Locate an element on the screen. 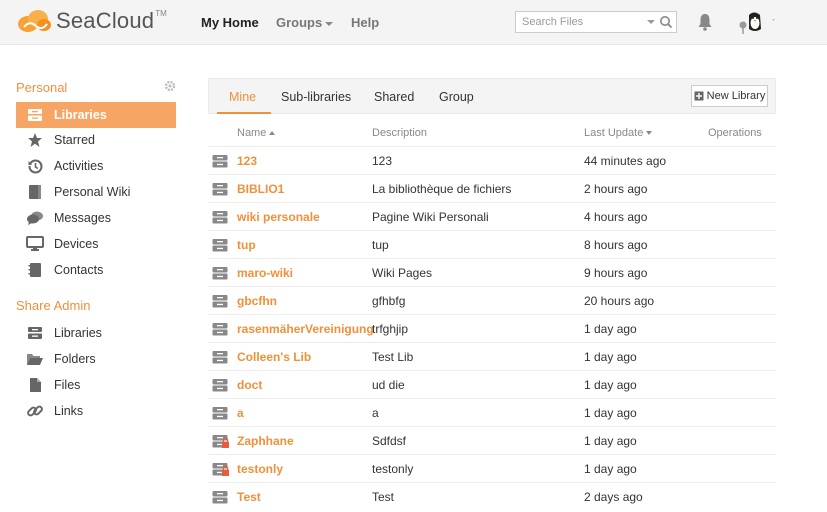 The height and width of the screenshot is (512, 827). library-name-link: doct is located at coordinates (249, 385).